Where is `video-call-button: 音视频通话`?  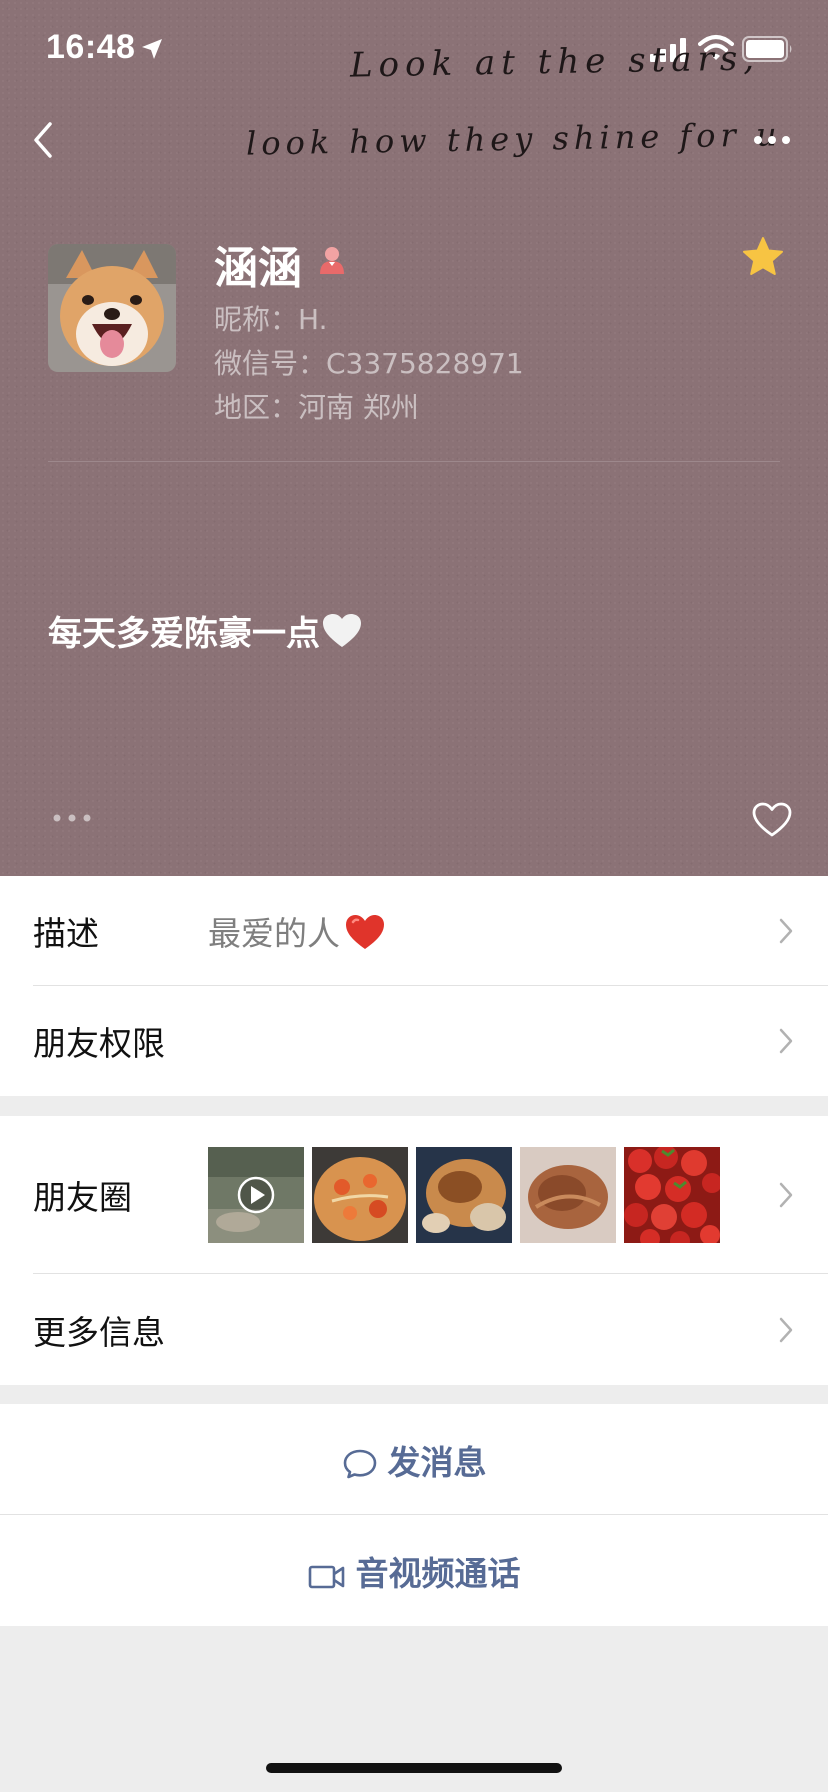 video-call-button: 音视频通话 is located at coordinates (414, 1571).